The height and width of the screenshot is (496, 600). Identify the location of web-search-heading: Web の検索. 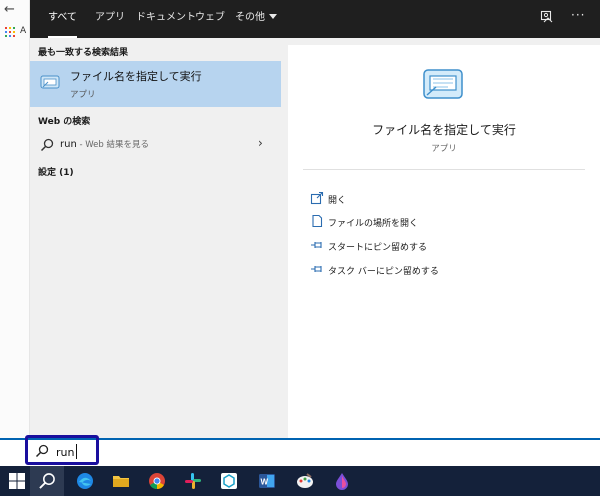
(64, 122).